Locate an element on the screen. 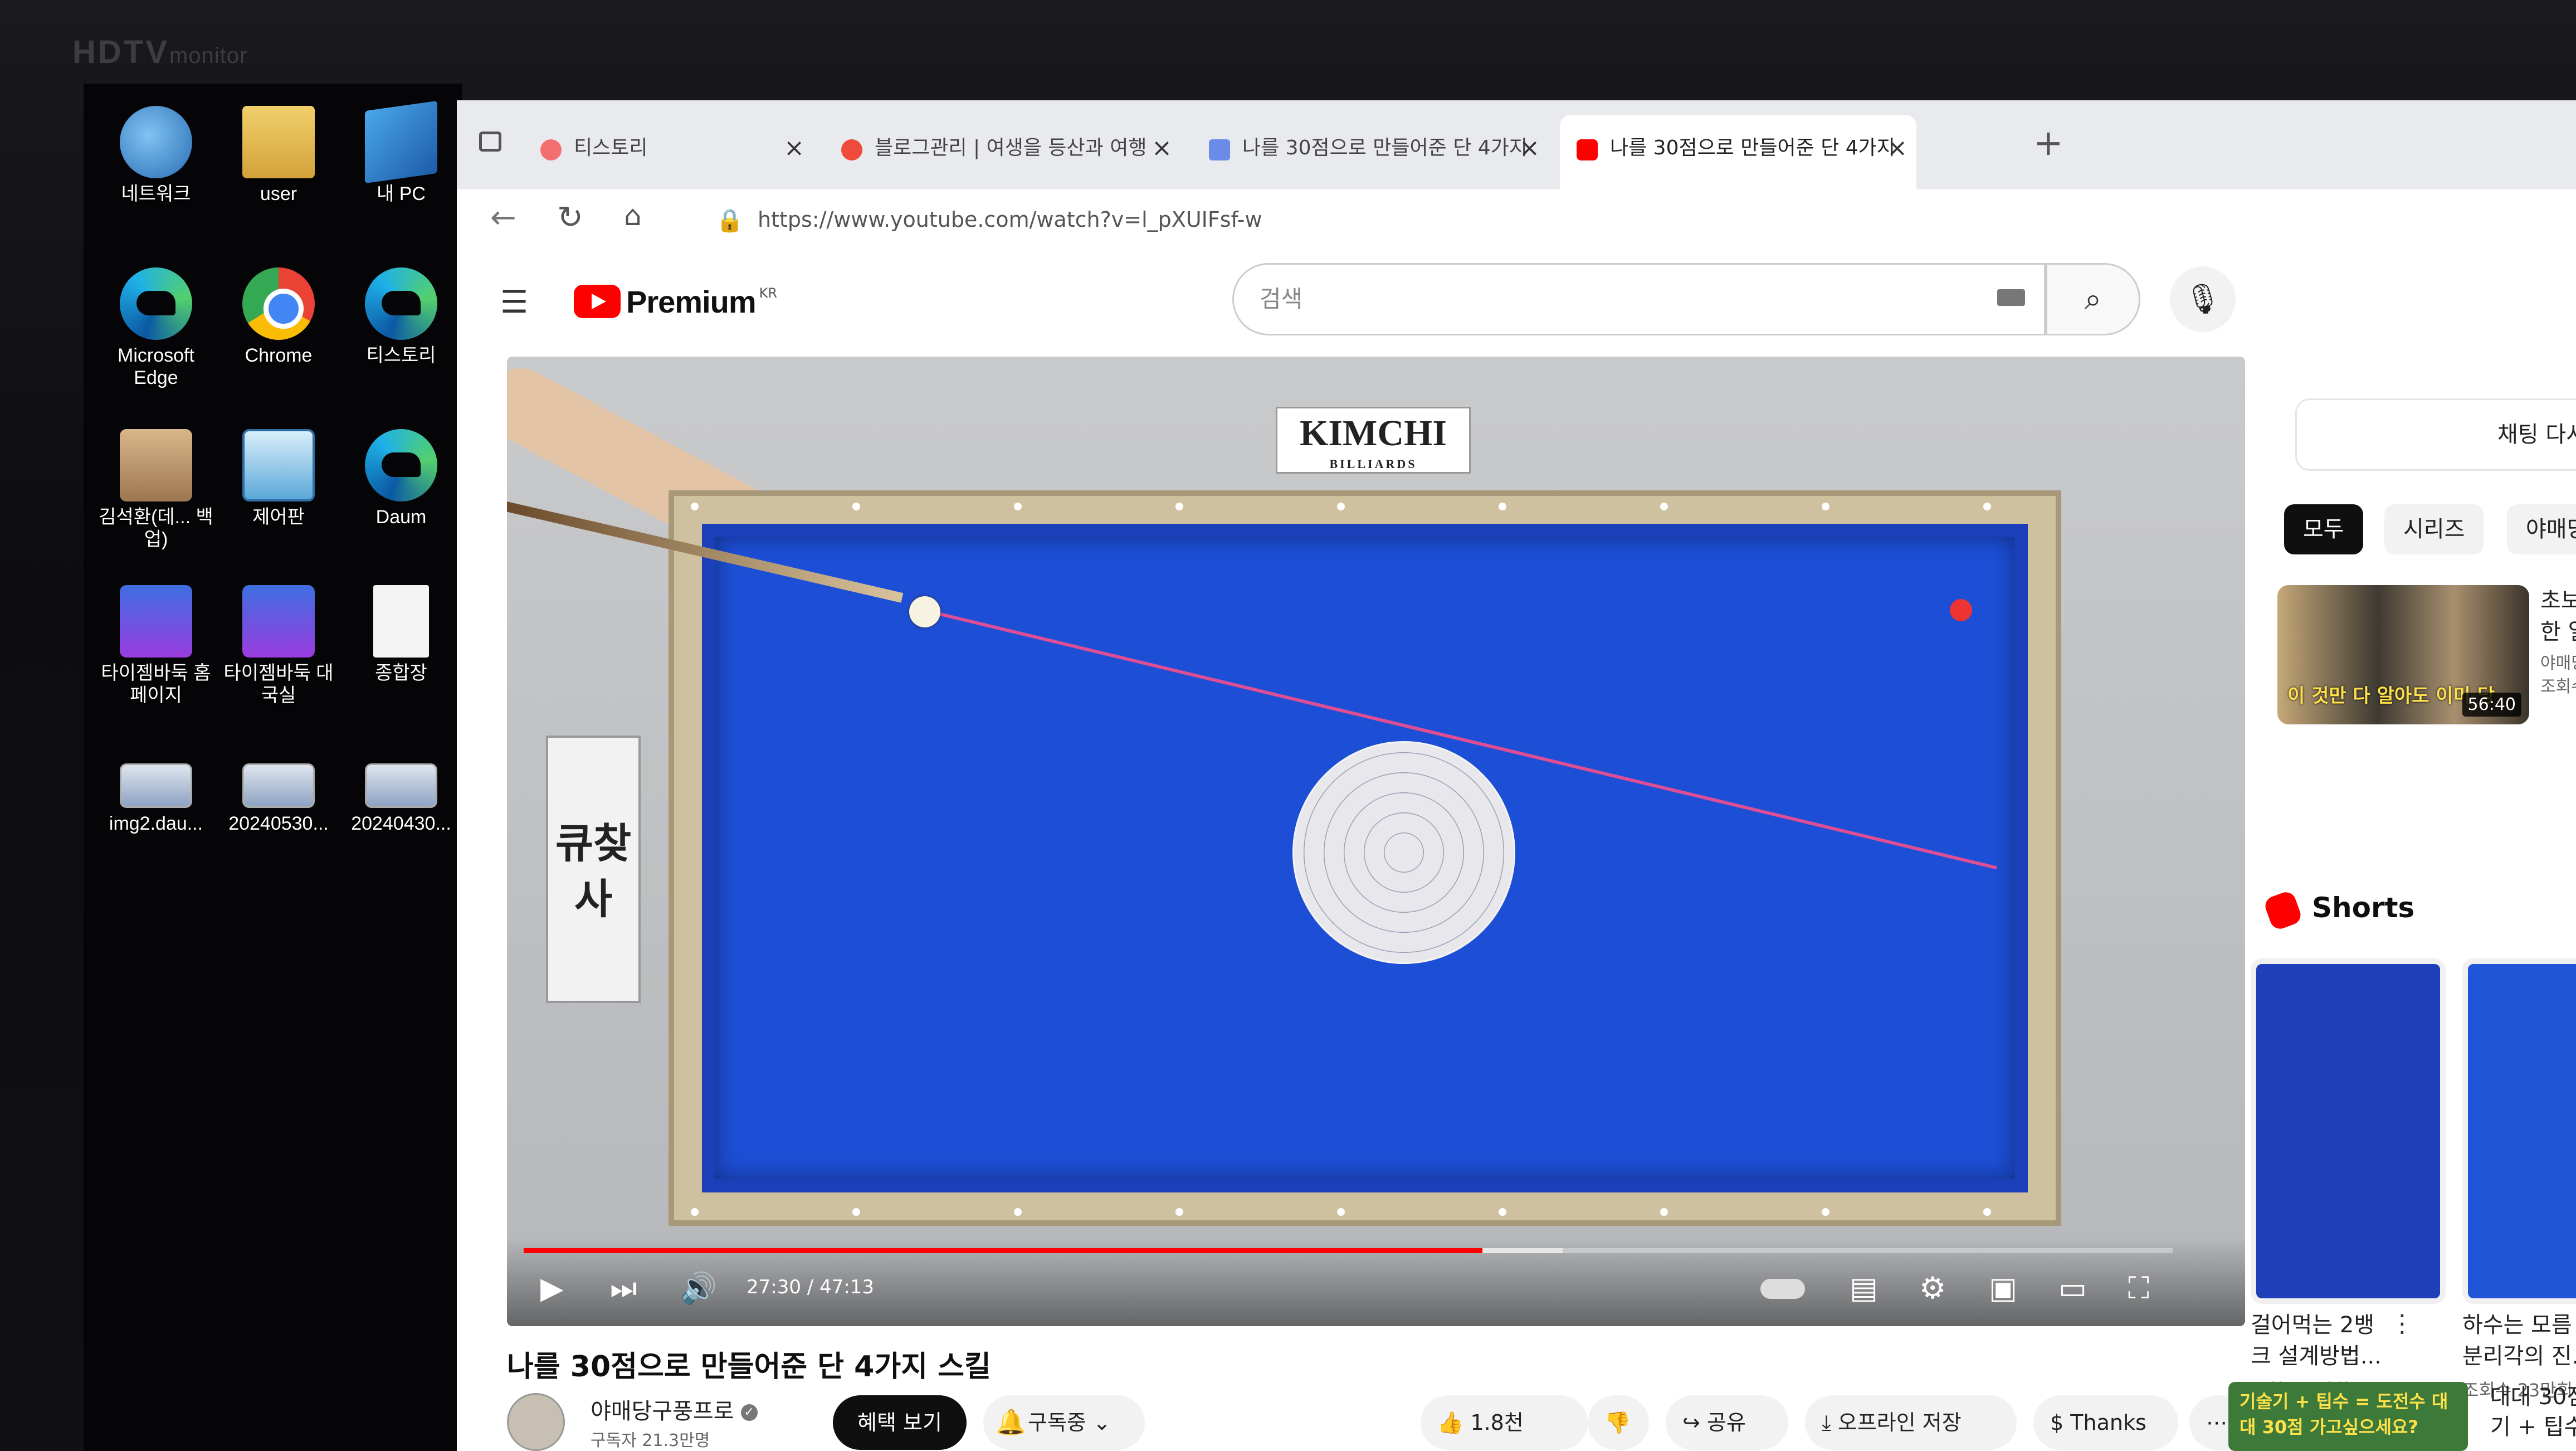  desktop-icon-tygem-room: 타이젬바둑 대국실 is located at coordinates (278, 646).